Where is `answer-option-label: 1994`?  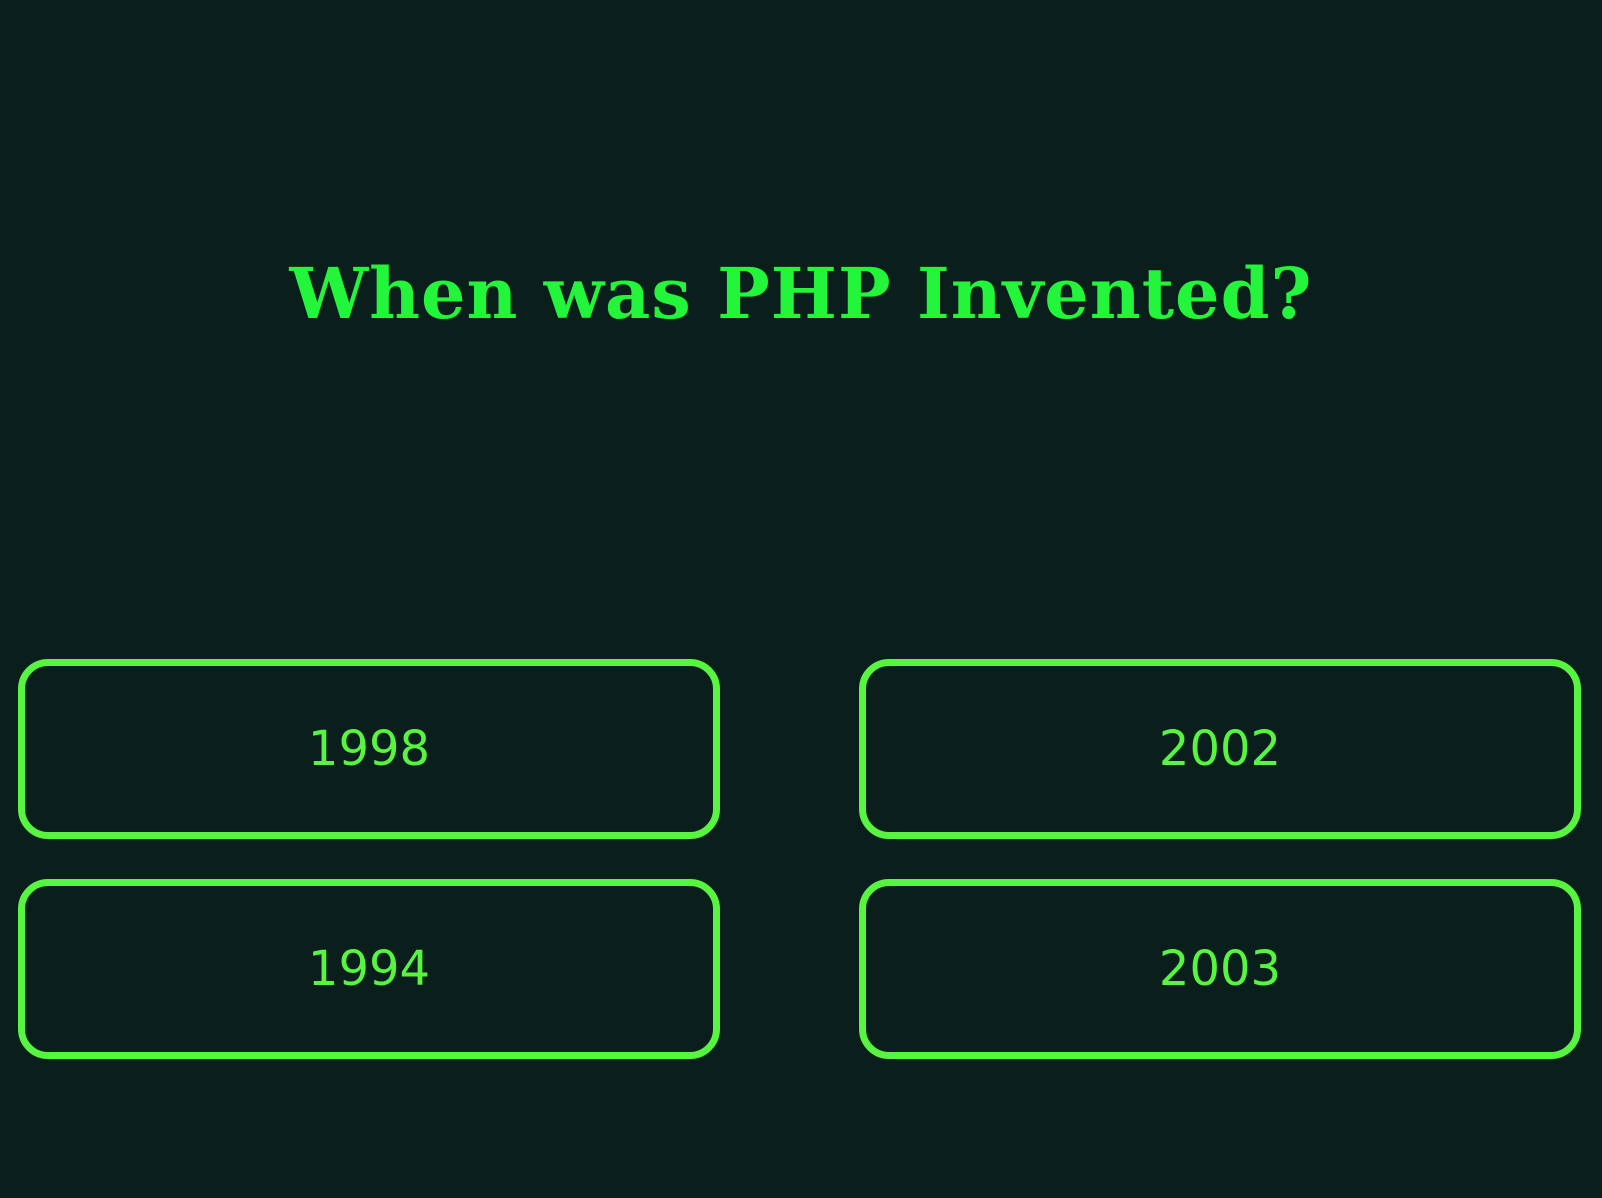 answer-option-label: 1994 is located at coordinates (369, 969).